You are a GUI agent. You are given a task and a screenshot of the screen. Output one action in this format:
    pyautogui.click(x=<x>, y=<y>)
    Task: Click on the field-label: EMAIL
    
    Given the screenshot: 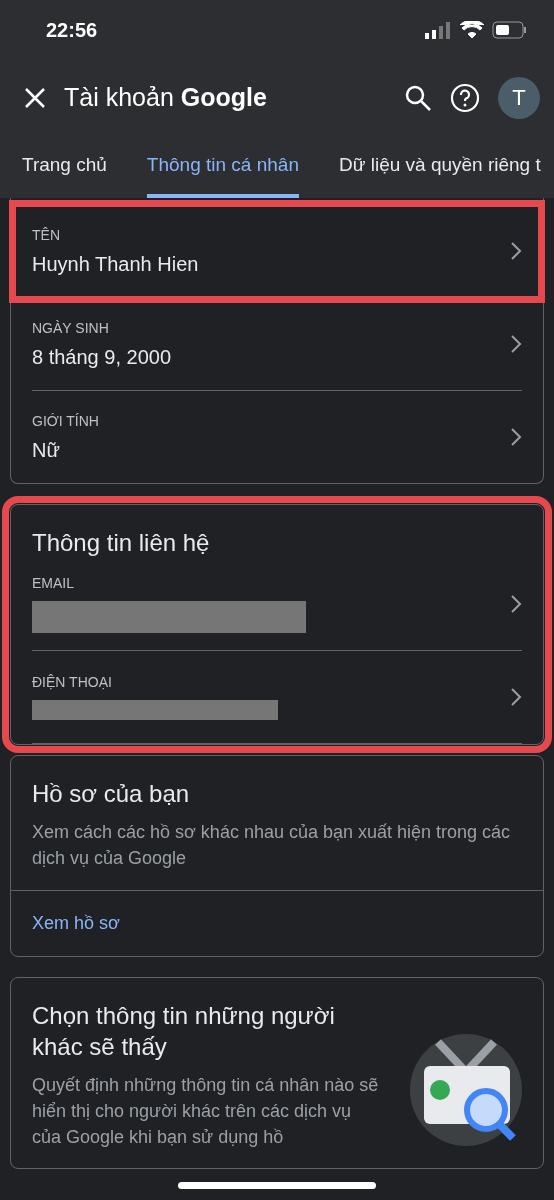 What is the action you would take?
    pyautogui.click(x=53, y=583)
    